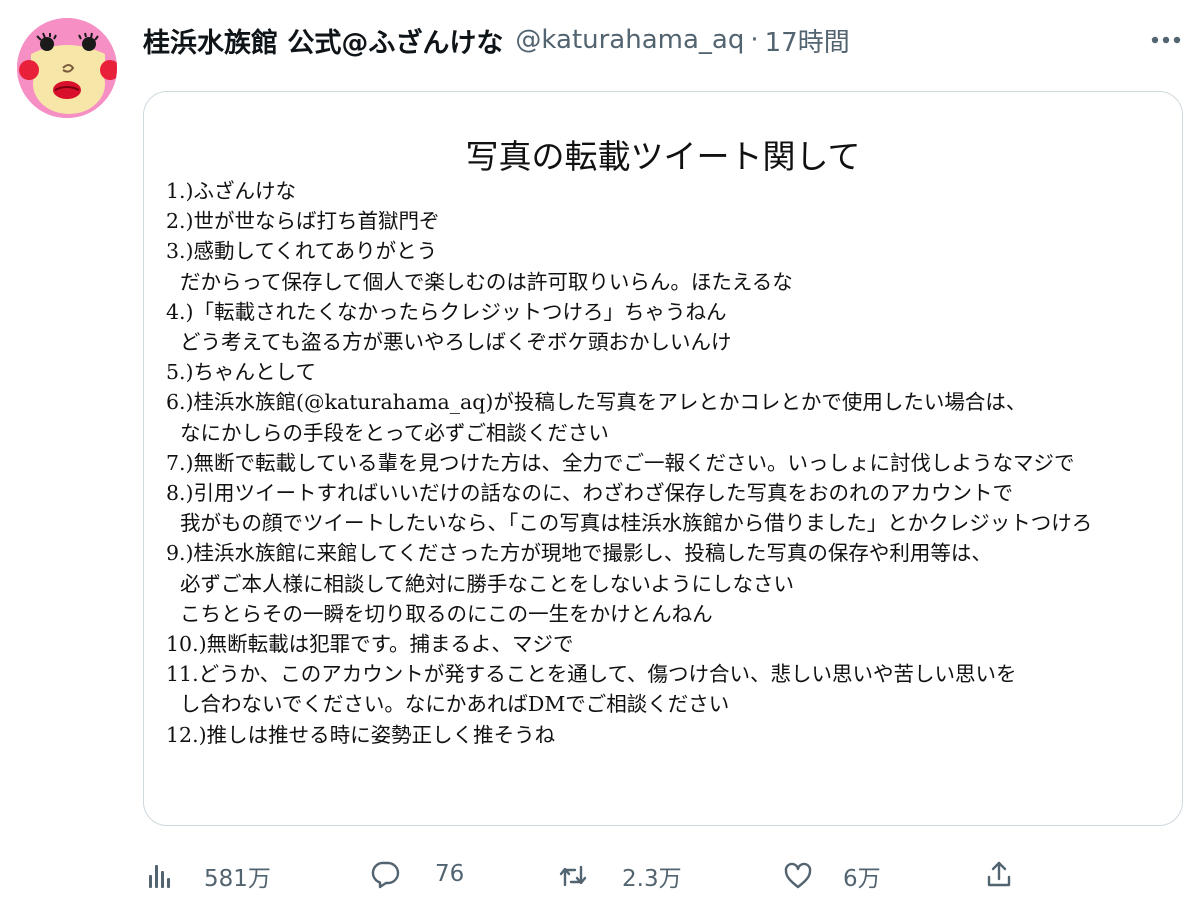 The width and height of the screenshot is (1200, 901). I want to click on retweet-icon, so click(573, 876).